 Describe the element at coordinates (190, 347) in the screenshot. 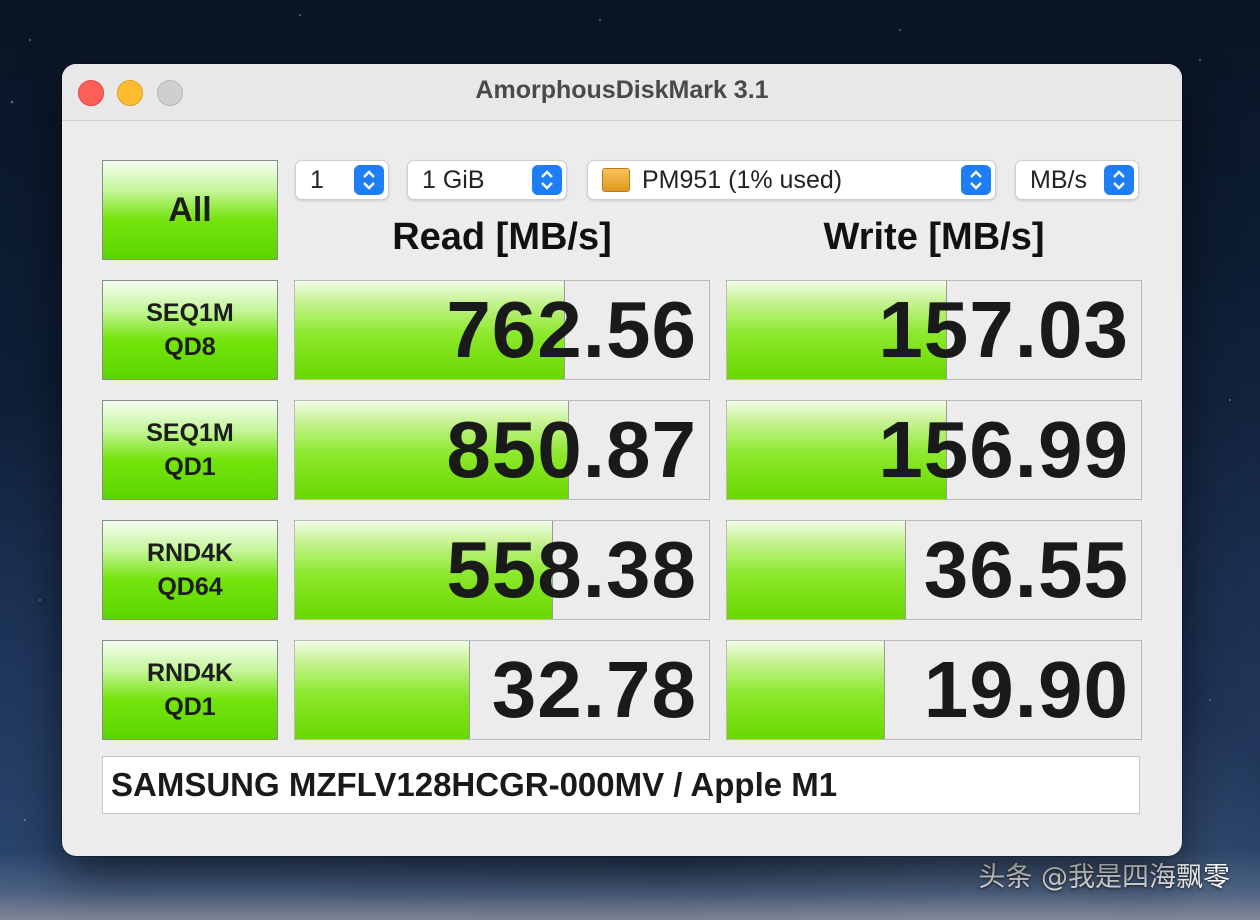

I see `test-label-line2: QD8` at that location.